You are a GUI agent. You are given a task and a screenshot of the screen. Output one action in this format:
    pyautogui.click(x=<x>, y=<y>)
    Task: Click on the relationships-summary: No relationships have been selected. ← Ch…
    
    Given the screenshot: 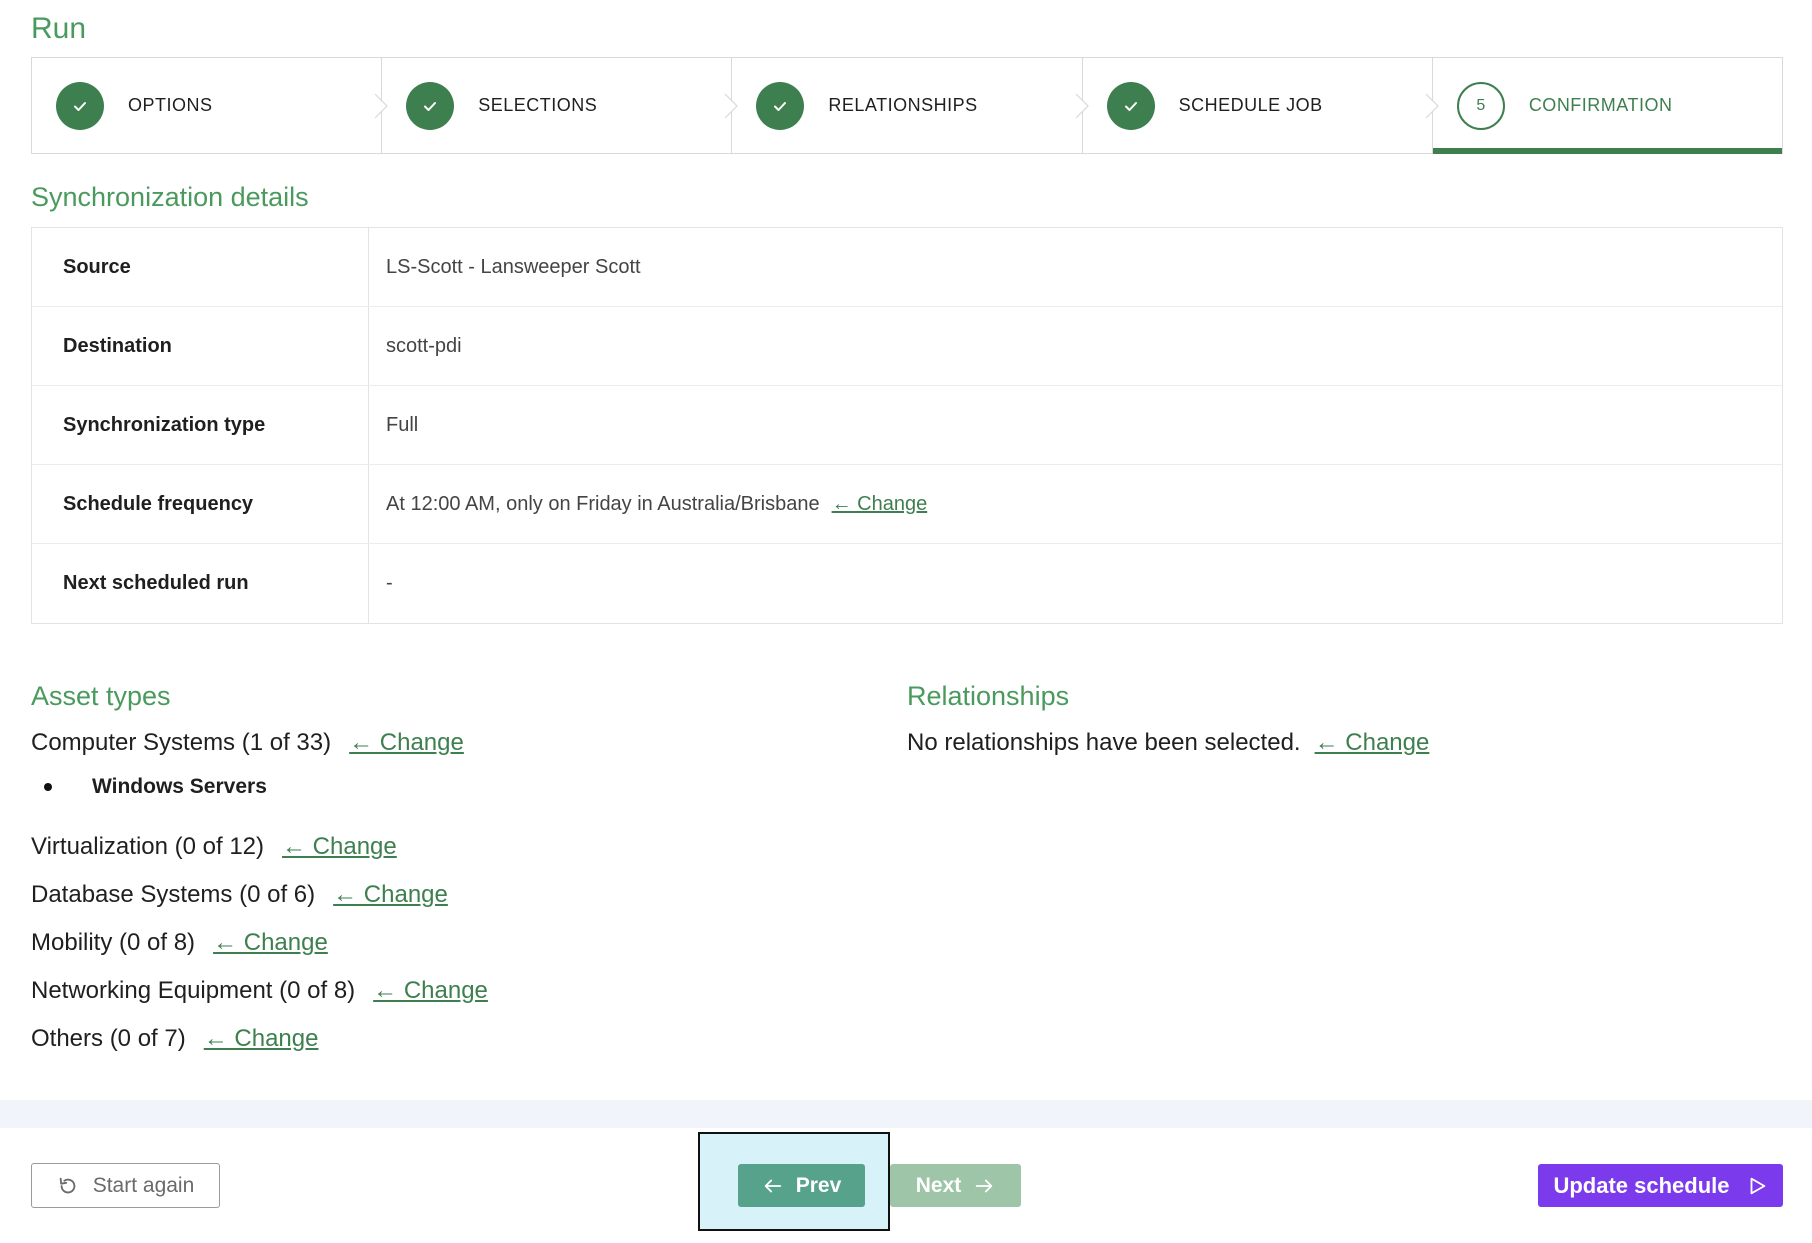 What is the action you would take?
    pyautogui.click(x=1168, y=743)
    